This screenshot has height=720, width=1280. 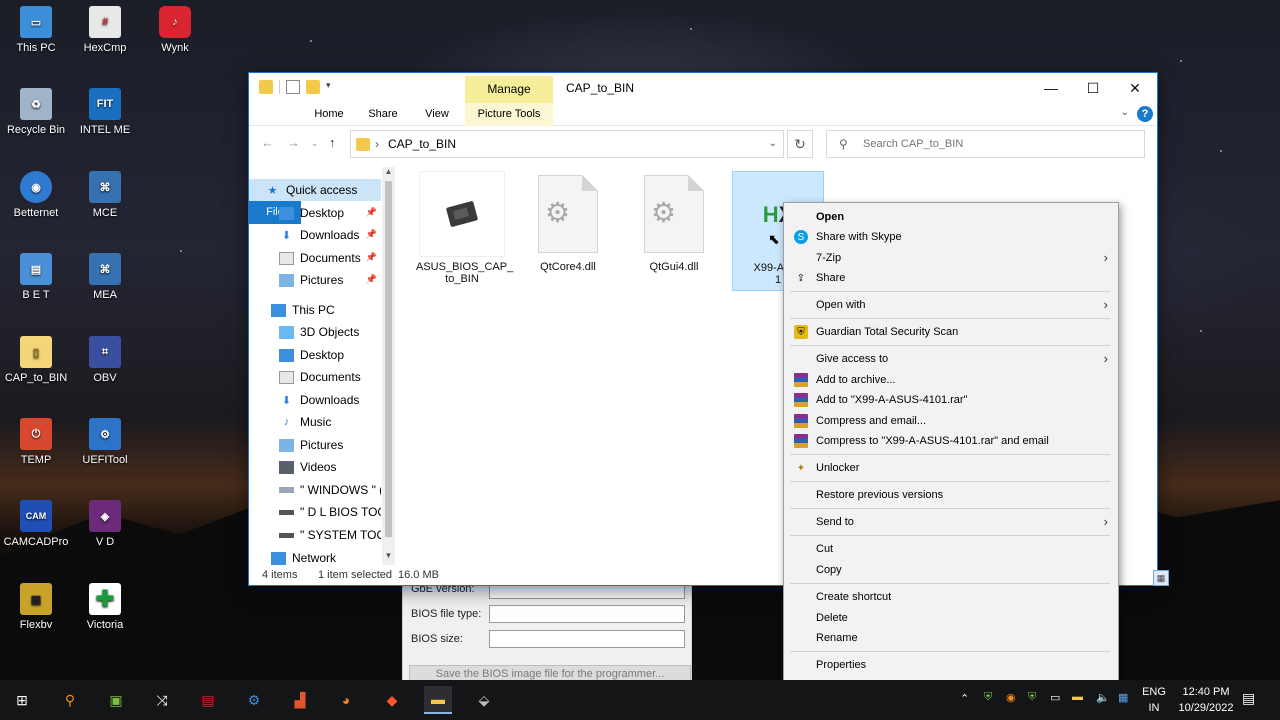 What do you see at coordinates (951, 570) in the screenshot?
I see `menu-item-copy: Copy` at bounding box center [951, 570].